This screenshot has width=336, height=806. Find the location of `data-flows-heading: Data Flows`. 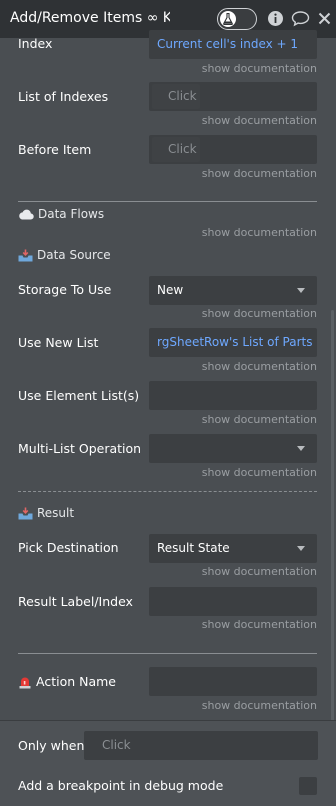

data-flows-heading: Data Flows is located at coordinates (61, 214).